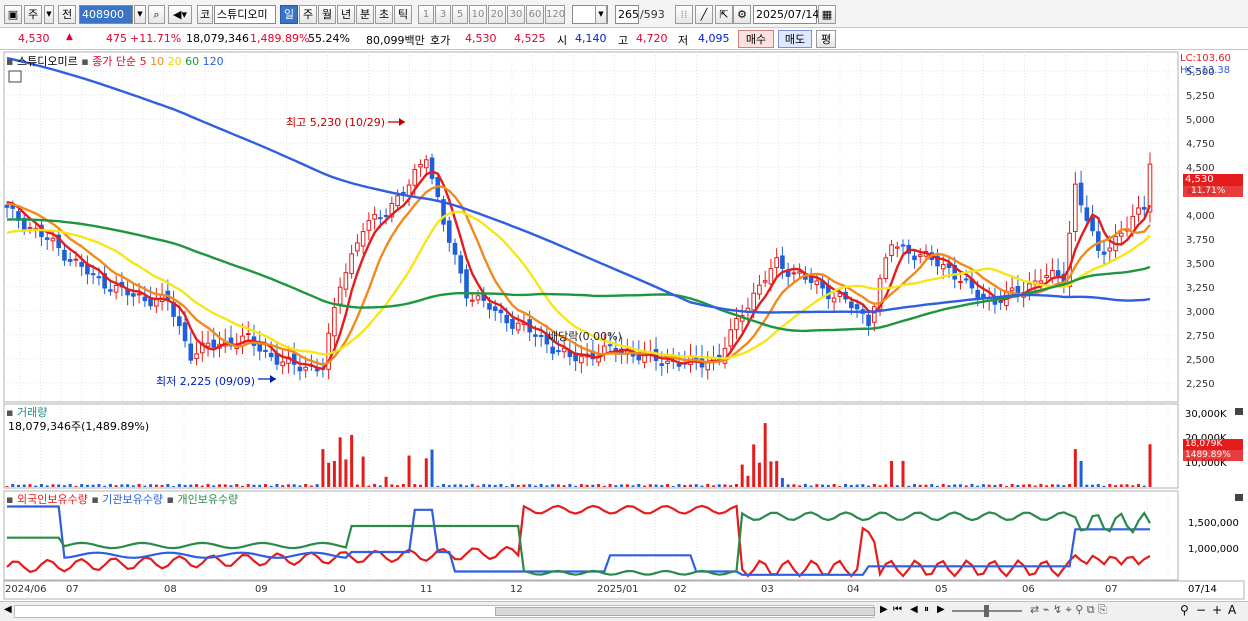 Image resolution: width=1248 pixels, height=621 pixels. I want to click on legend-individual: 개인보유수량, so click(207, 499).